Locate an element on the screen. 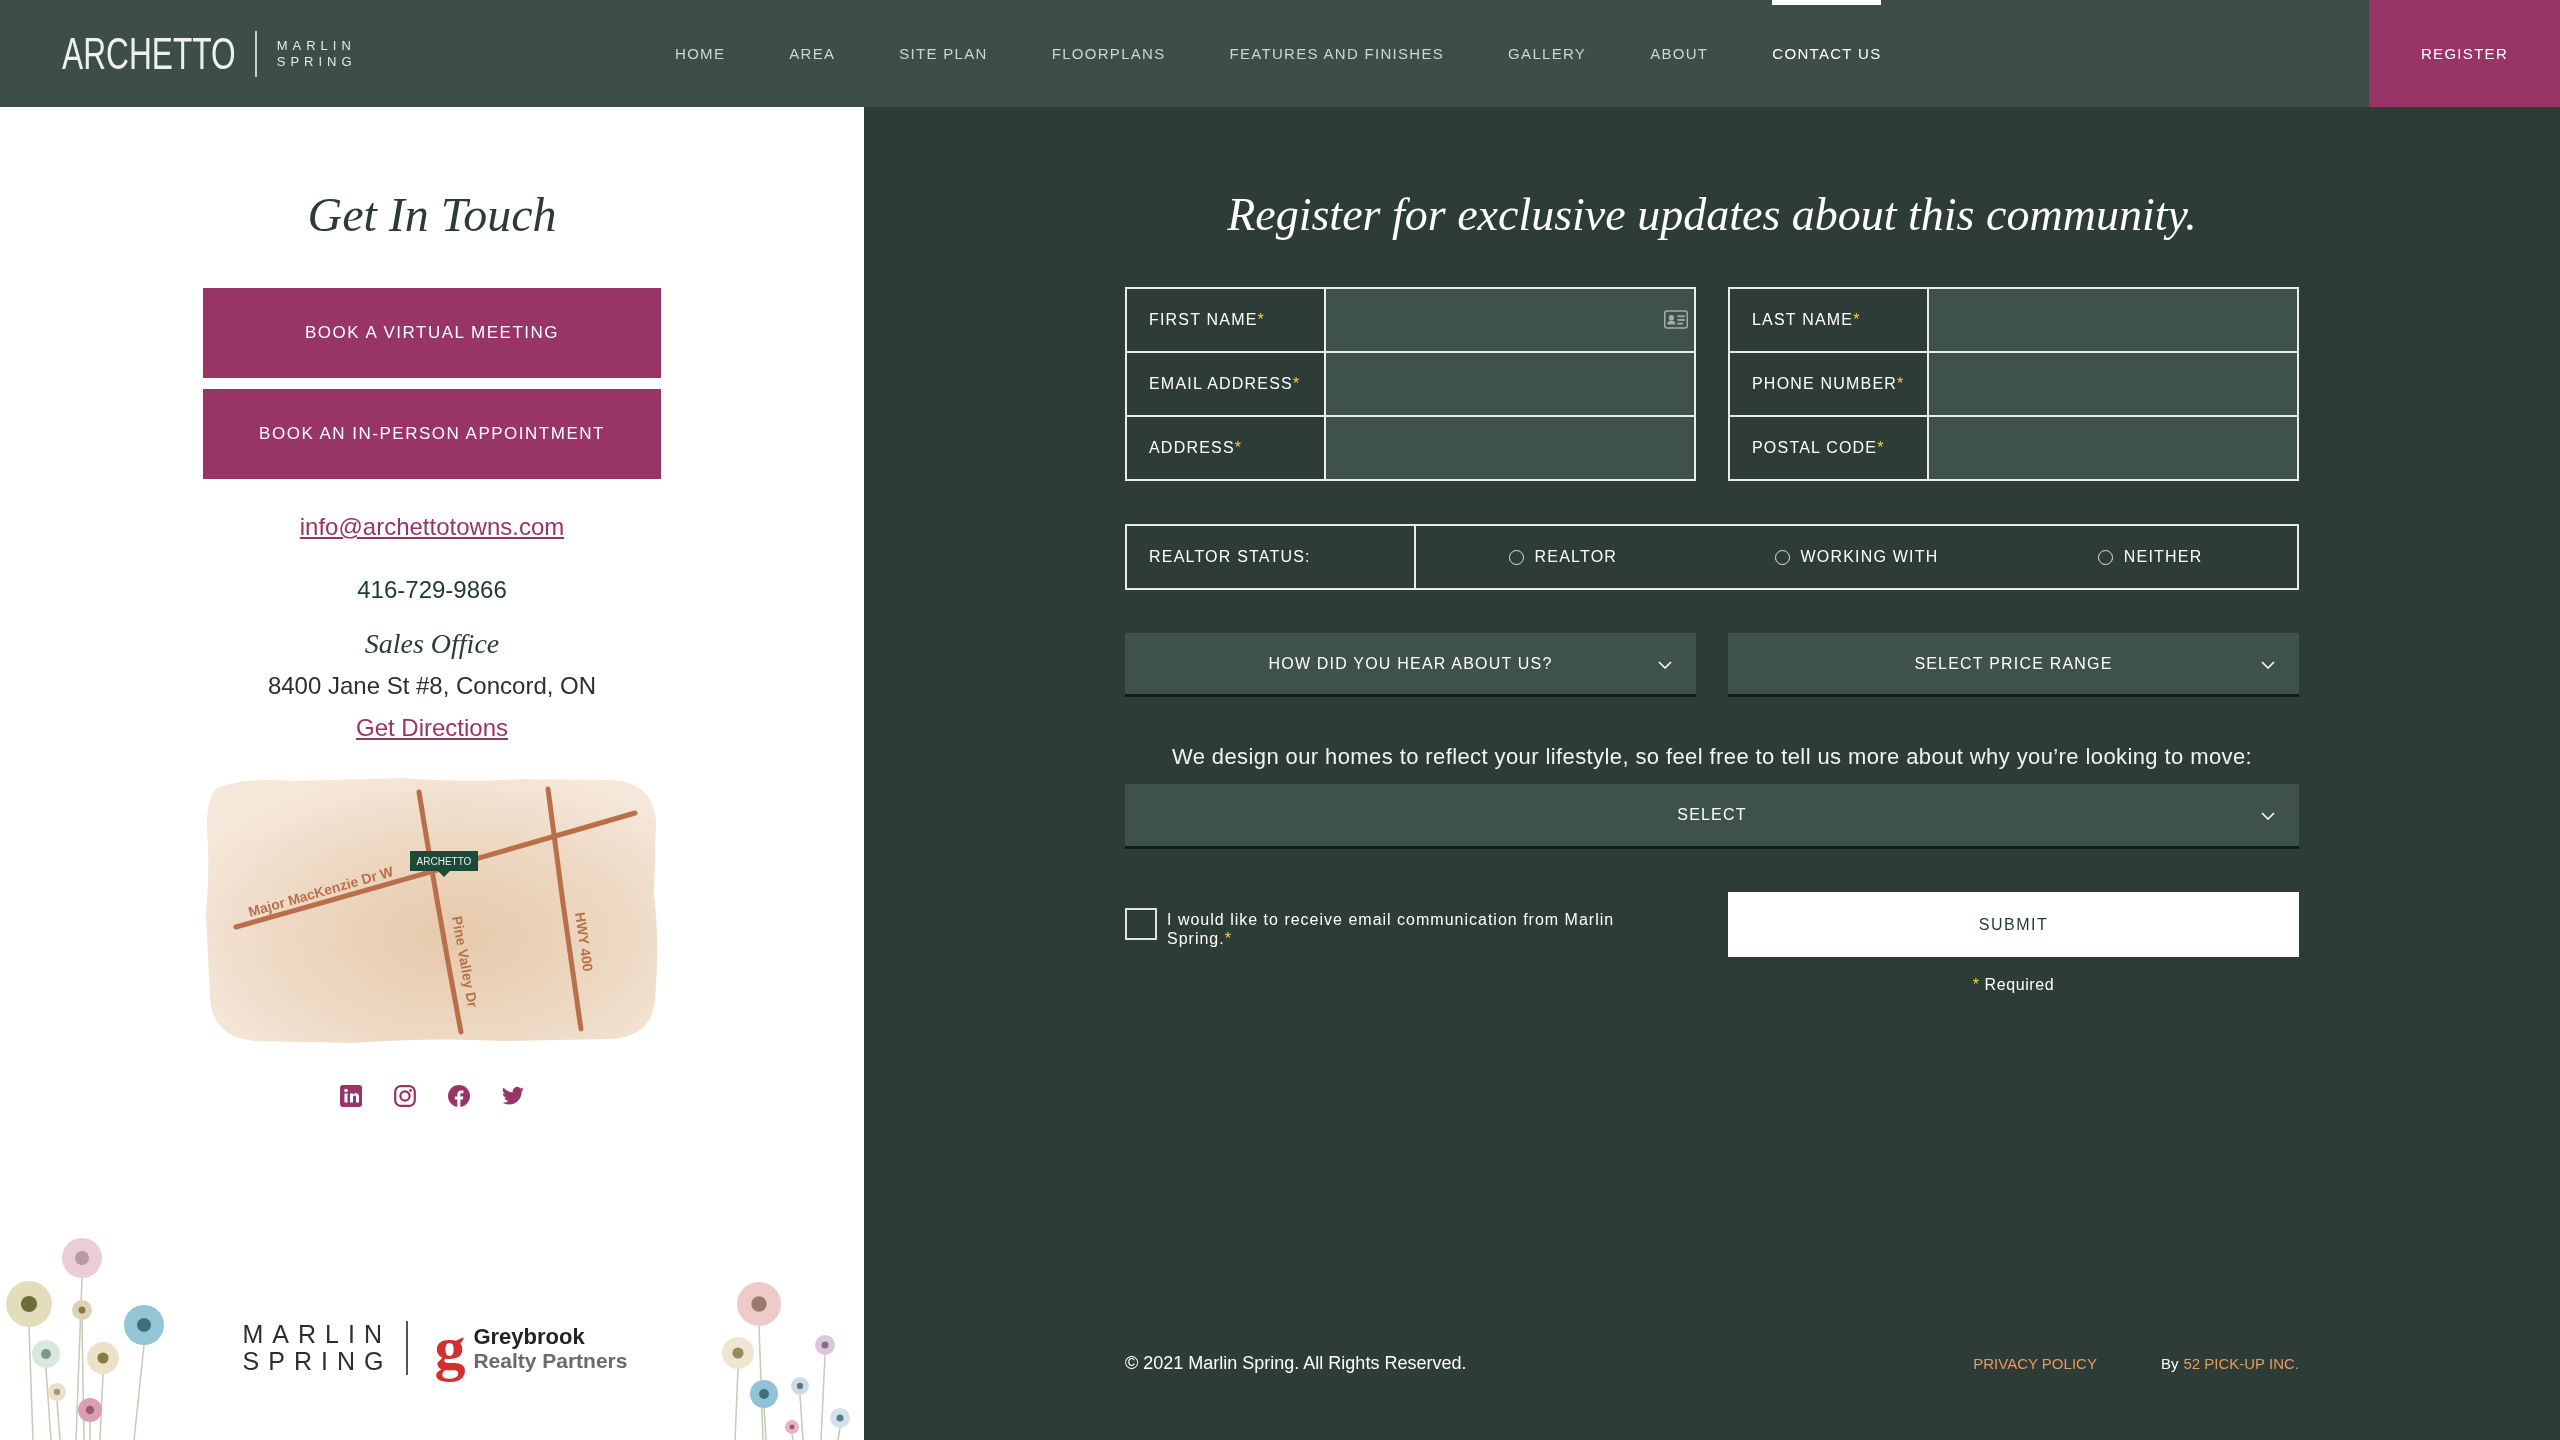 This screenshot has height=1440, width=2560. field-label: EMAIL ADDRESS* is located at coordinates (1225, 384).